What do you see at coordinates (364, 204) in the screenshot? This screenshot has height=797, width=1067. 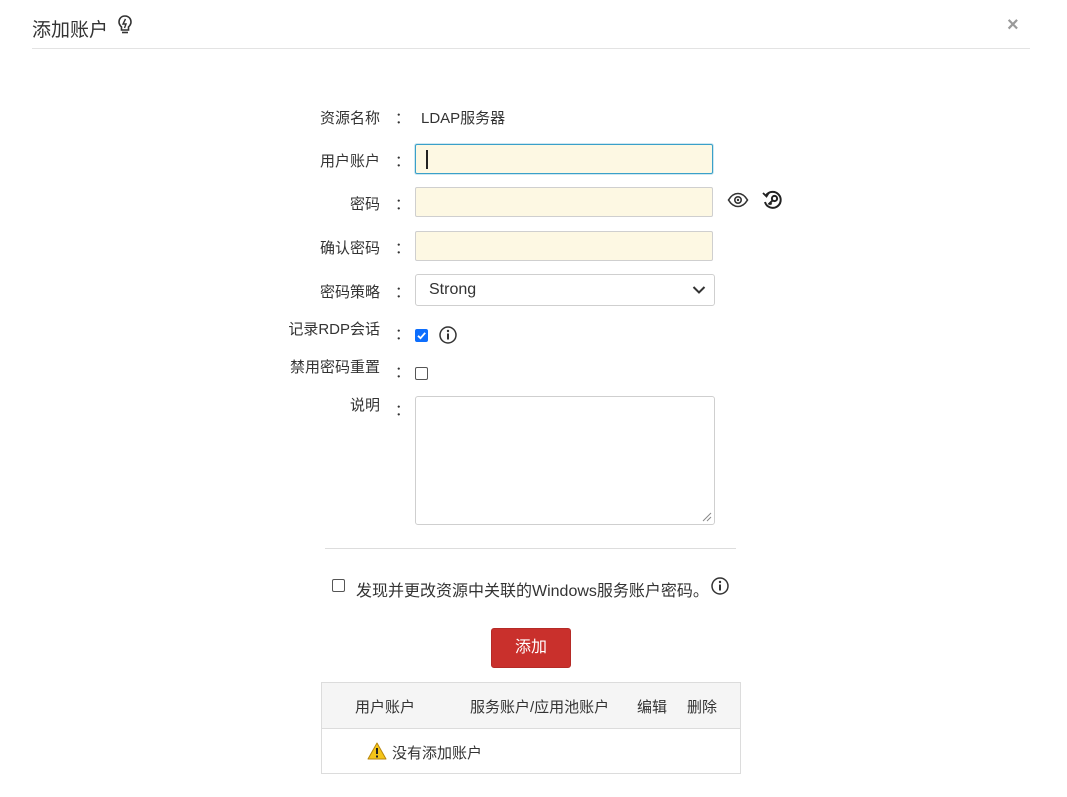 I see `password-label: 密码` at bounding box center [364, 204].